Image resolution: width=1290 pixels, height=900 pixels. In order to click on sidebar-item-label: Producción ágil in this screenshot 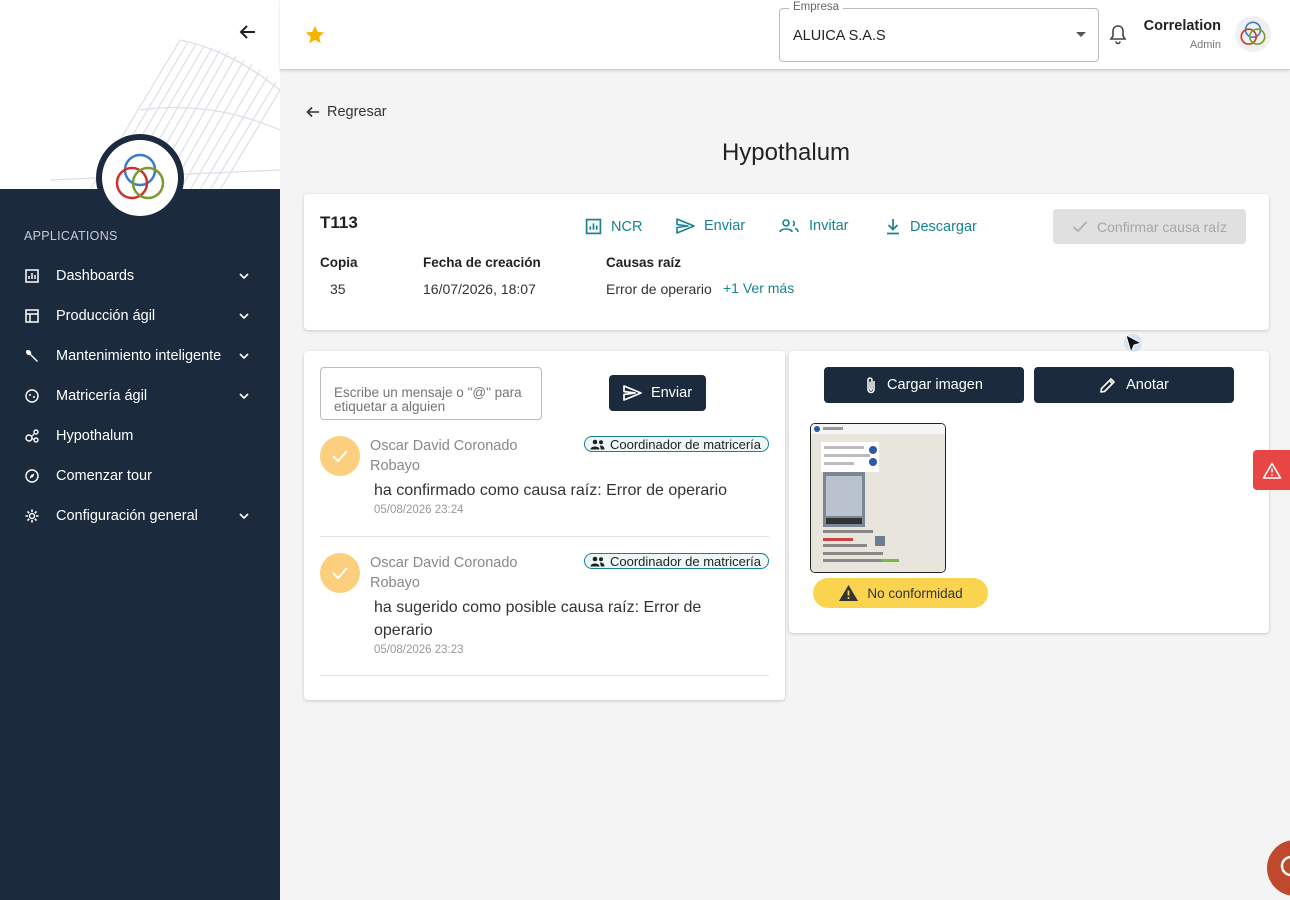, I will do `click(106, 316)`.